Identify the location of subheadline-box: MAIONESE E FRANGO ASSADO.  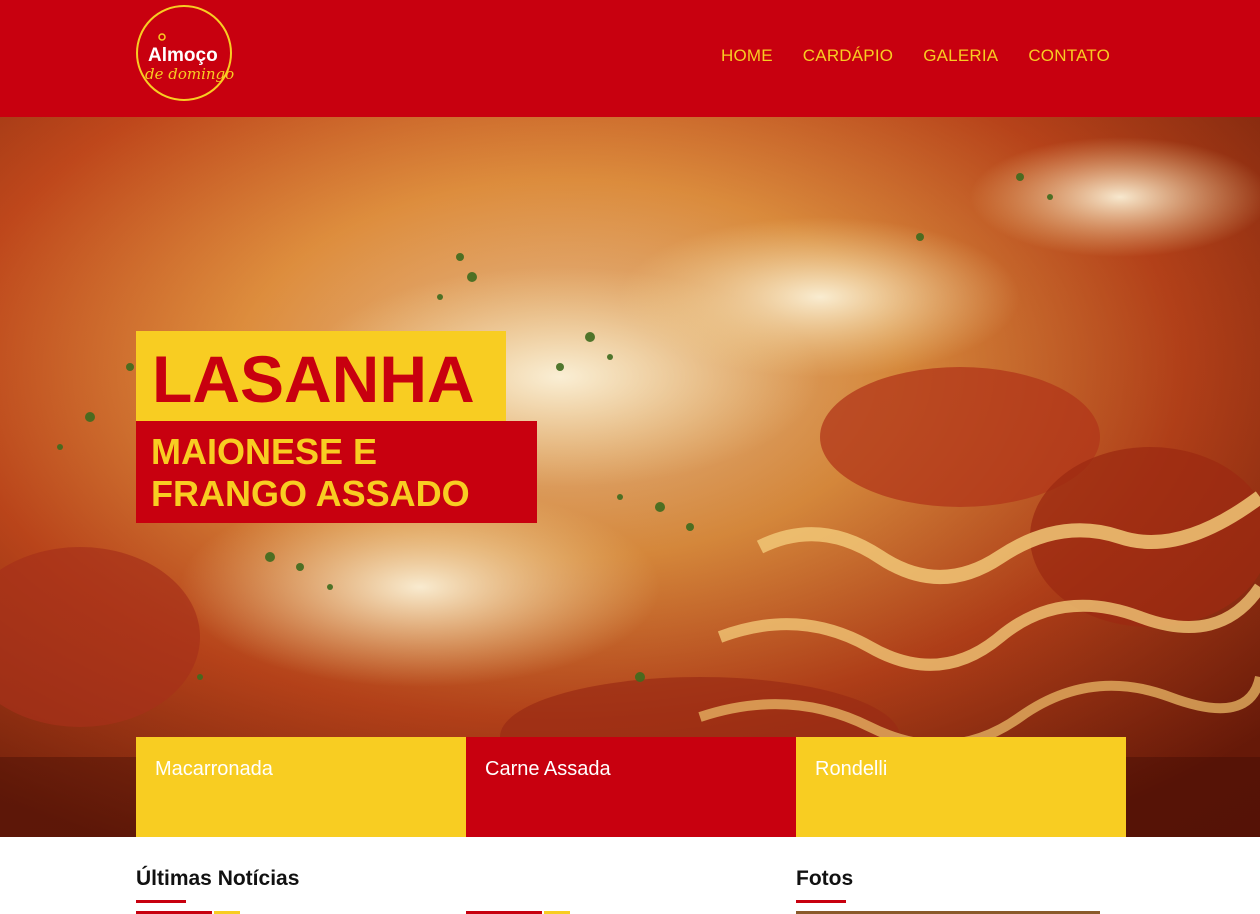
(336, 472).